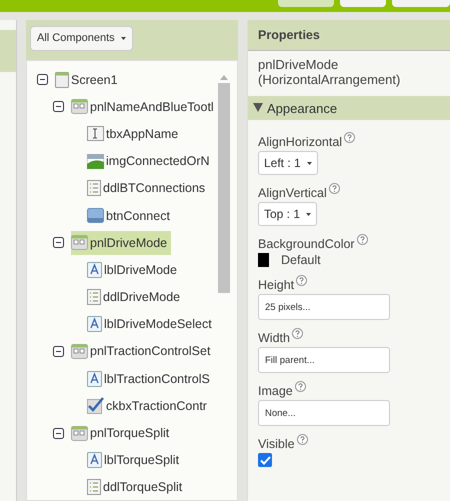 The height and width of the screenshot is (501, 450). What do you see at coordinates (275, 391) in the screenshot?
I see `property-label: Image` at bounding box center [275, 391].